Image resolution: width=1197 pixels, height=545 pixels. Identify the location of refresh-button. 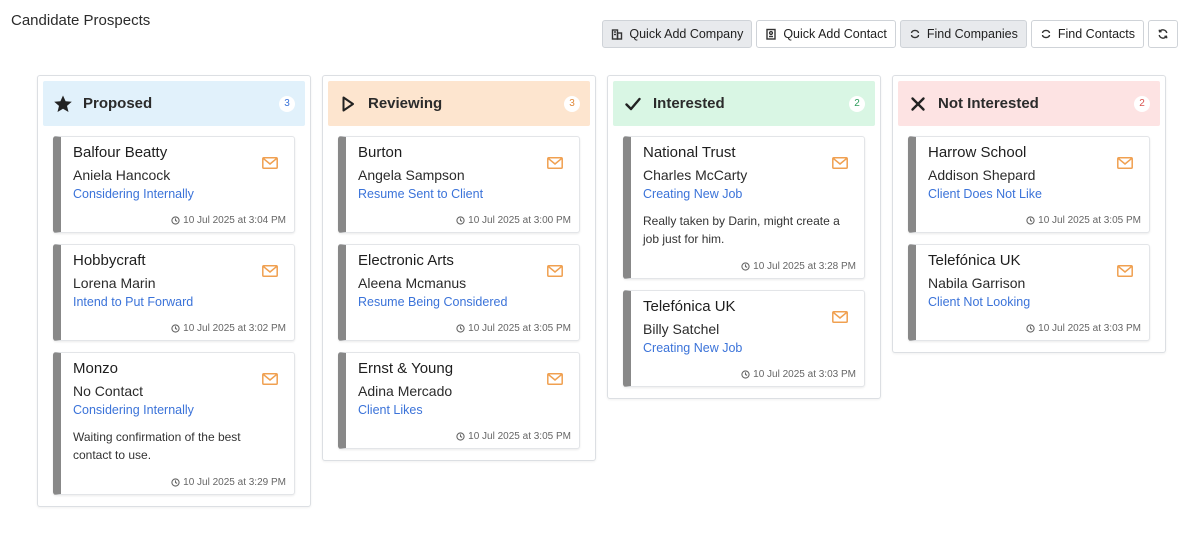
(1163, 34).